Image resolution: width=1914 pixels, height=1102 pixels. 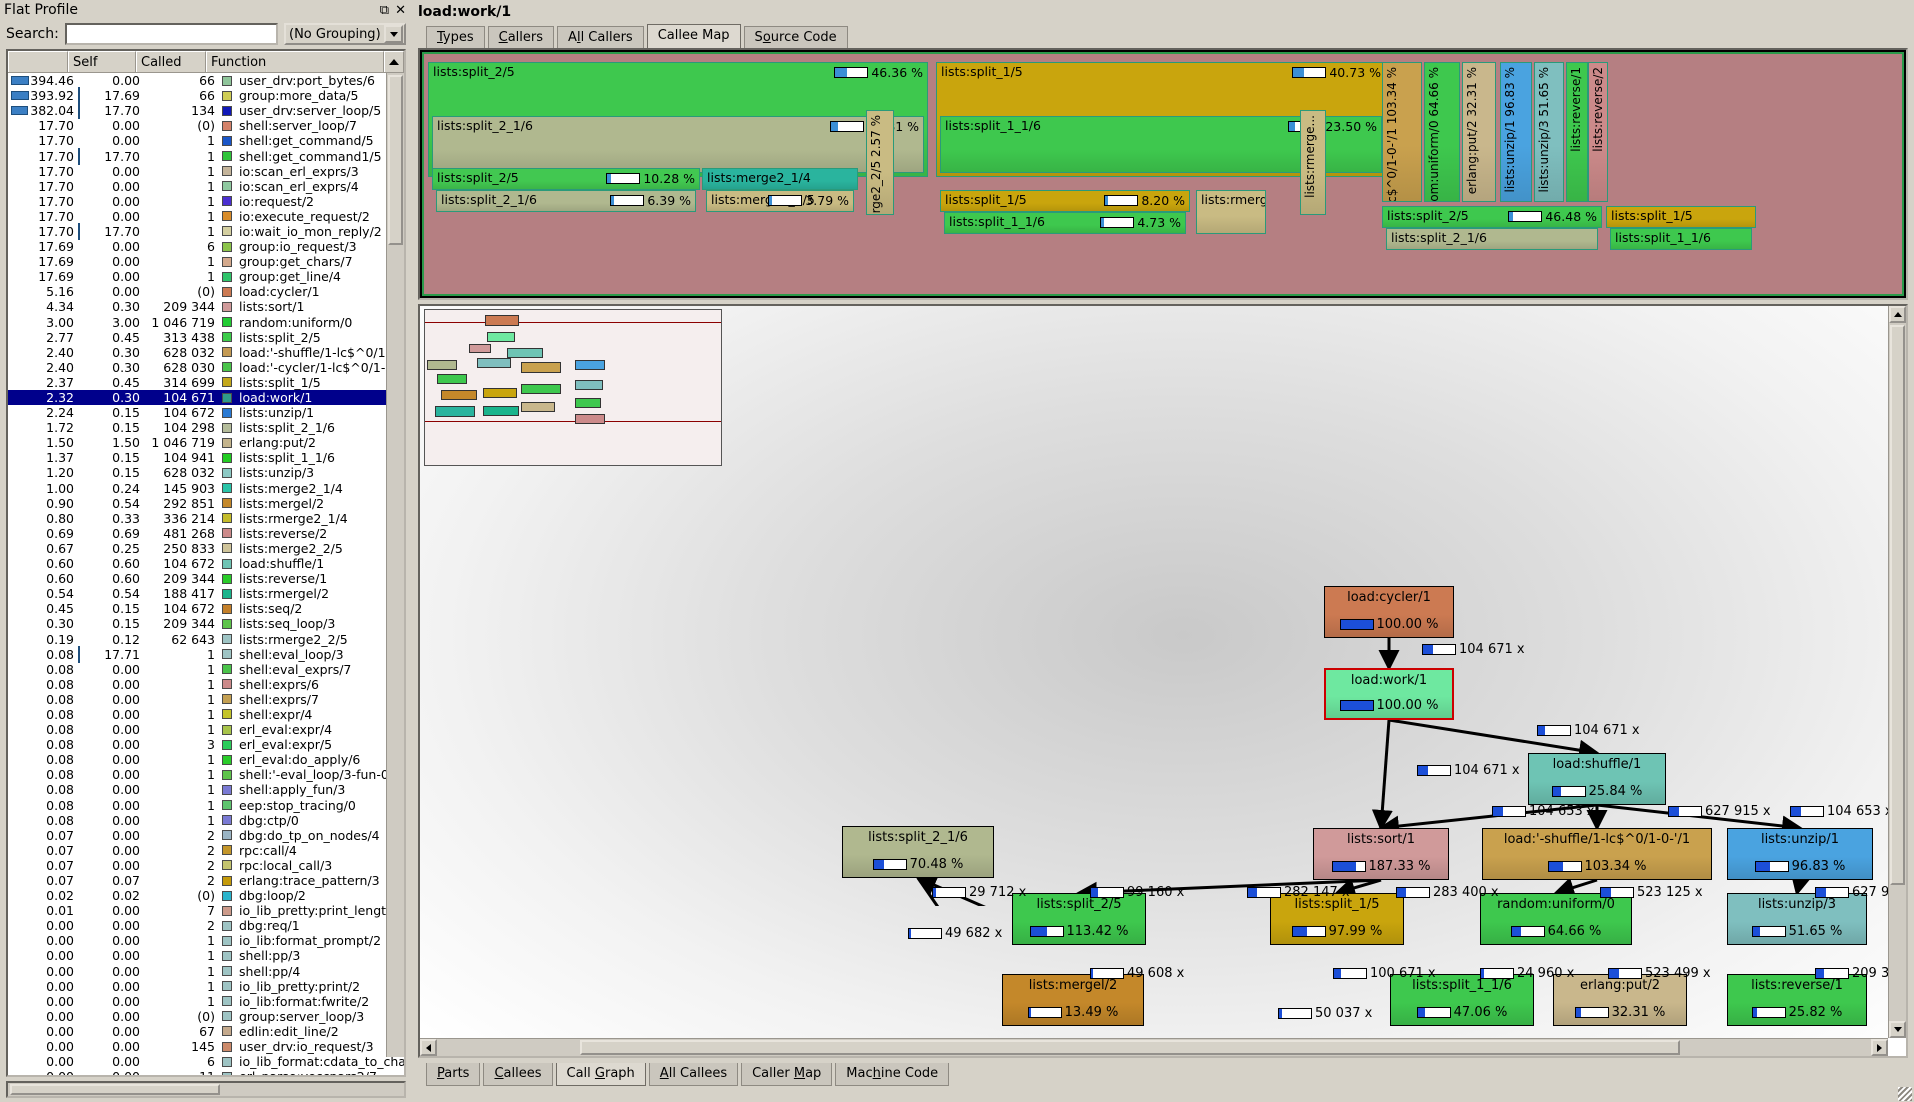 I want to click on treemap-tile: lists:split_2/5 46.48 %, so click(x=1492, y=217).